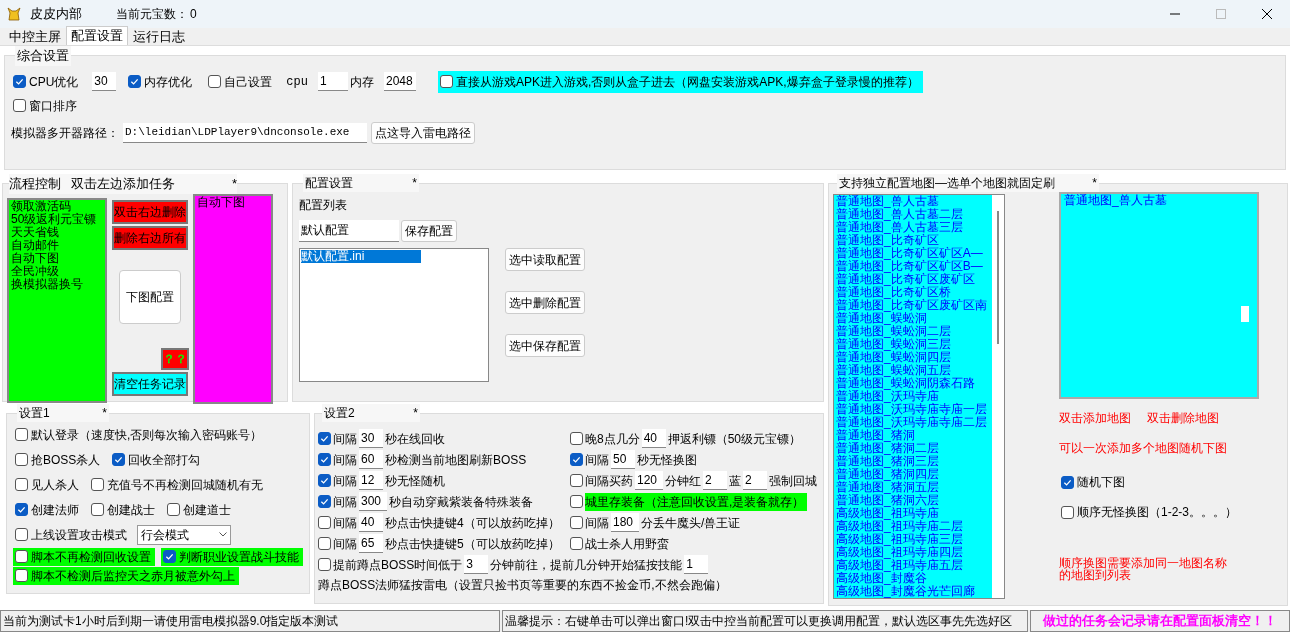  What do you see at coordinates (150, 237) in the screenshot?
I see `delete-all-button: 删除右边所有` at bounding box center [150, 237].